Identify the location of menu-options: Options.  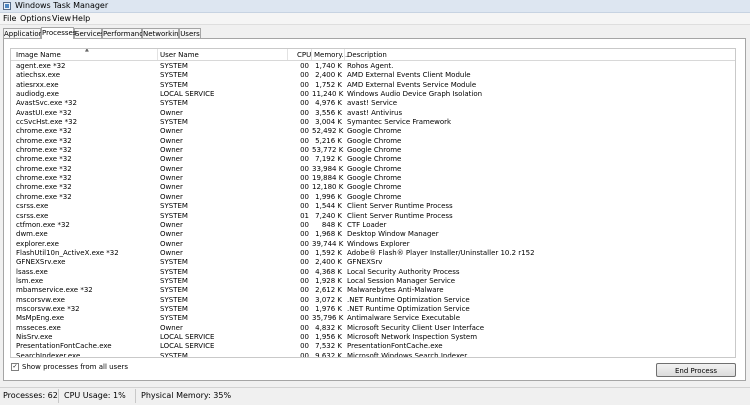
(35, 18).